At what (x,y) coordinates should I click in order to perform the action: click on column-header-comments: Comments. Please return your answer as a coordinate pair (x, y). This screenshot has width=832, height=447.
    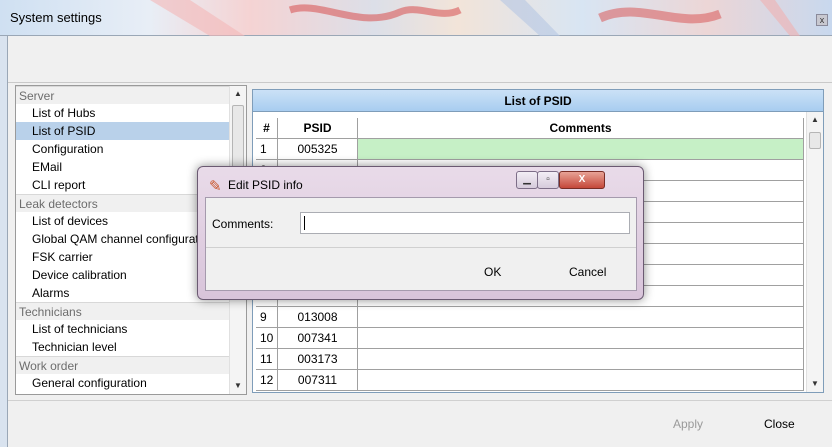
    Looking at the image, I should click on (581, 128).